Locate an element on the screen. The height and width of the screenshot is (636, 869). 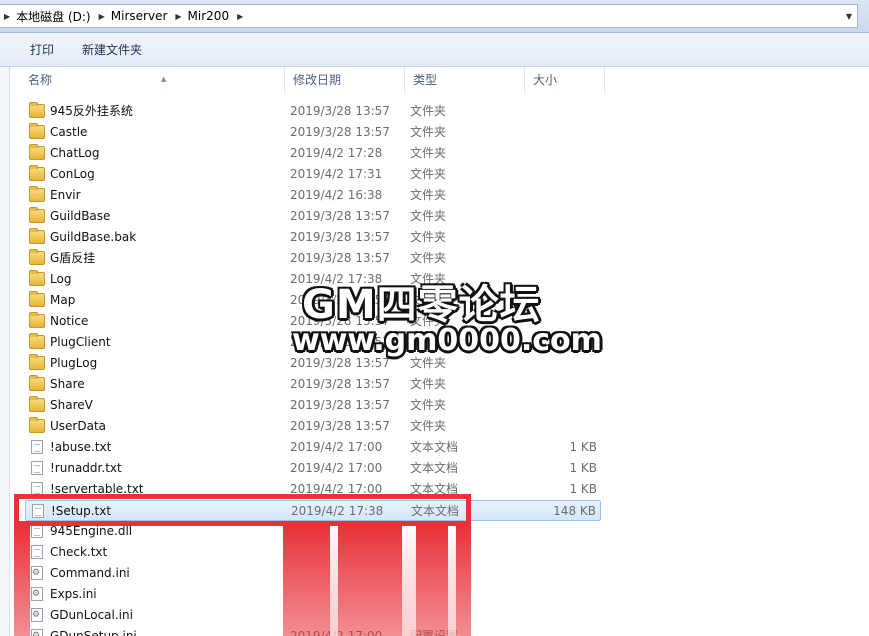
file-name: Envir is located at coordinates (65, 195).